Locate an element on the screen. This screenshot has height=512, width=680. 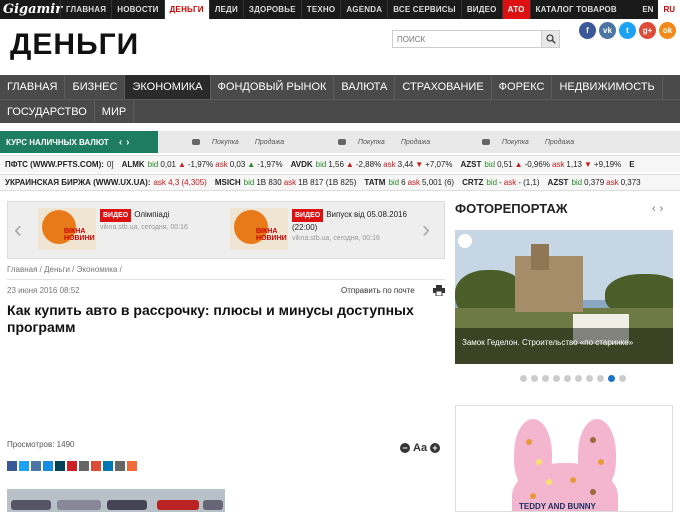
ticker-symbol: ALMK is located at coordinates (133, 164).